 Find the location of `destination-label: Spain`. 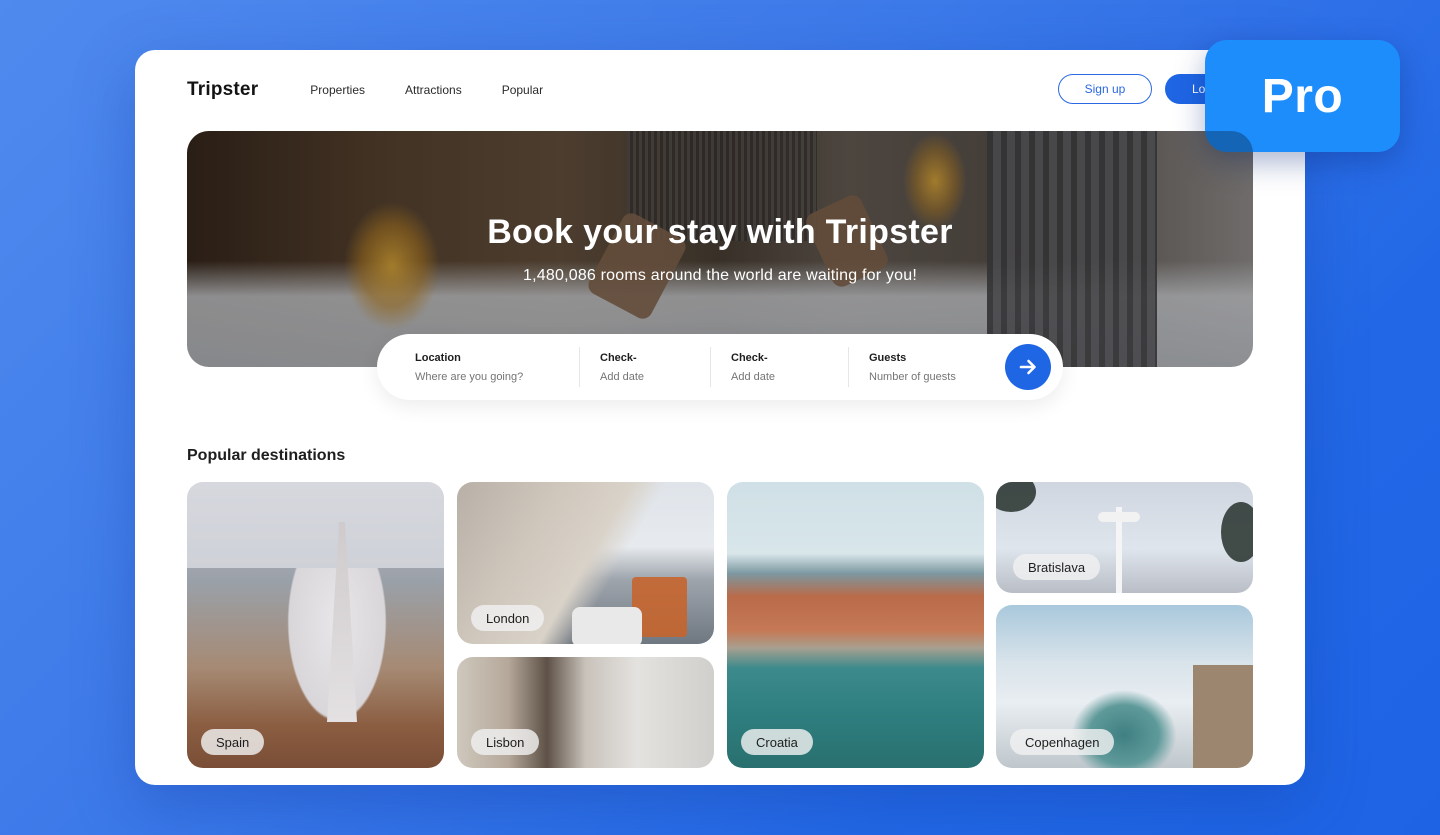

destination-label: Spain is located at coordinates (233, 742).